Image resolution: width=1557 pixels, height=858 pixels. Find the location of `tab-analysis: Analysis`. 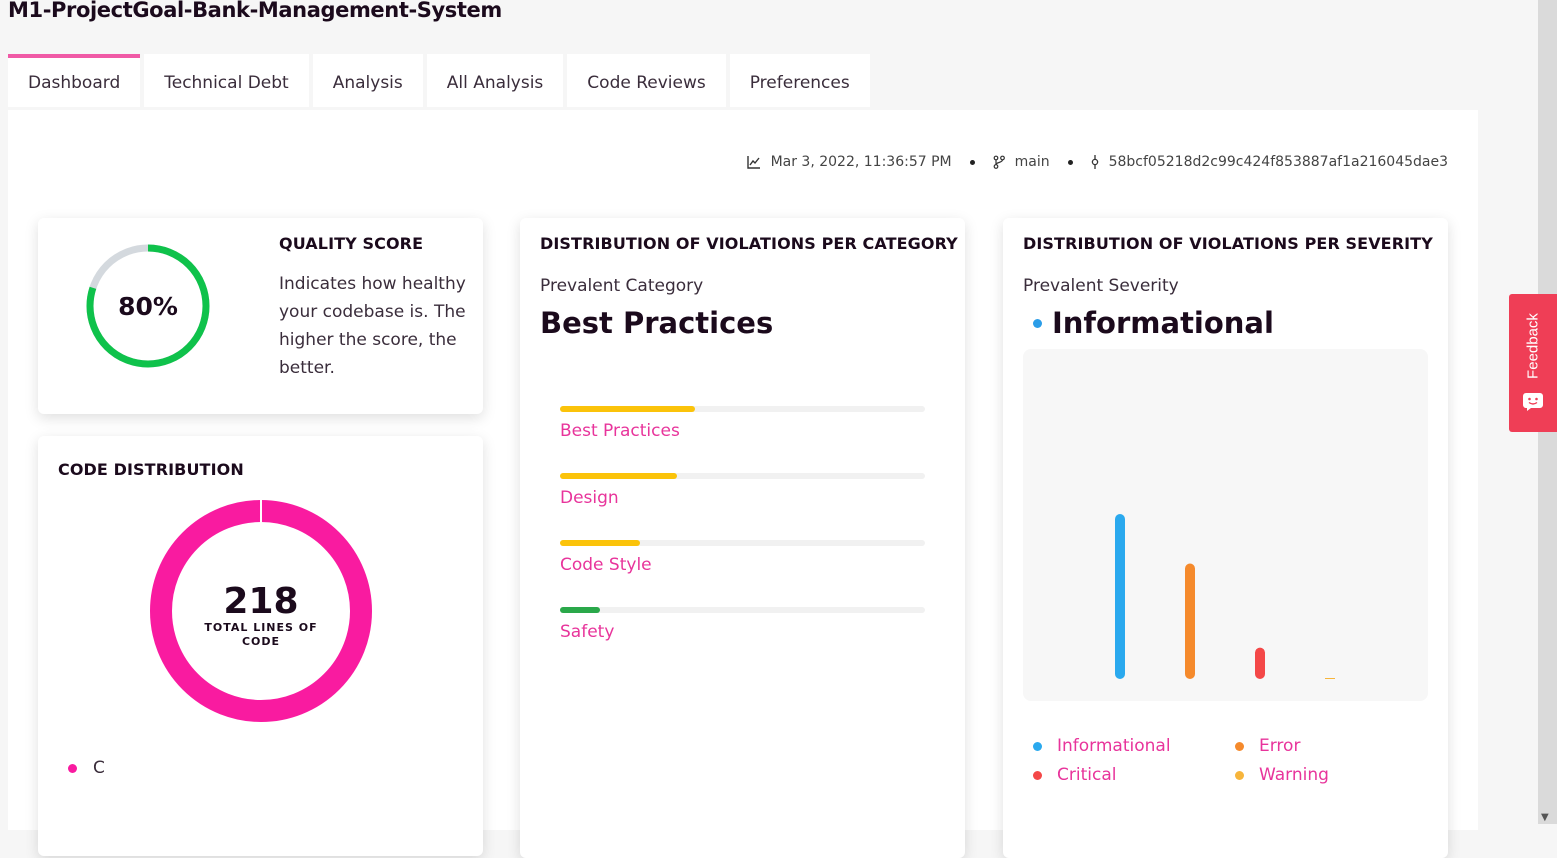

tab-analysis: Analysis is located at coordinates (367, 80).